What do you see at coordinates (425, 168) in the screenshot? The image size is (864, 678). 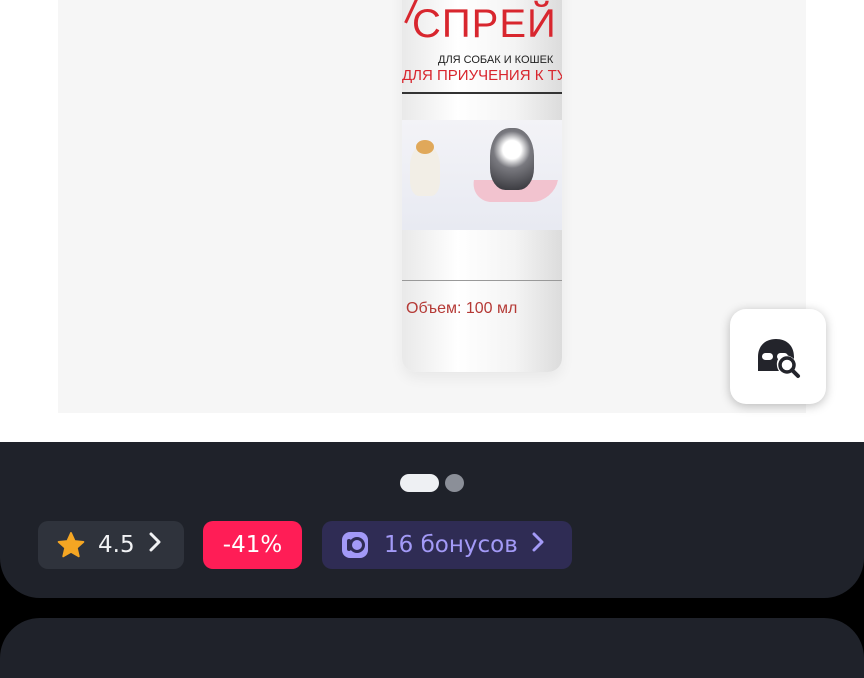 I see `dog-illustration` at bounding box center [425, 168].